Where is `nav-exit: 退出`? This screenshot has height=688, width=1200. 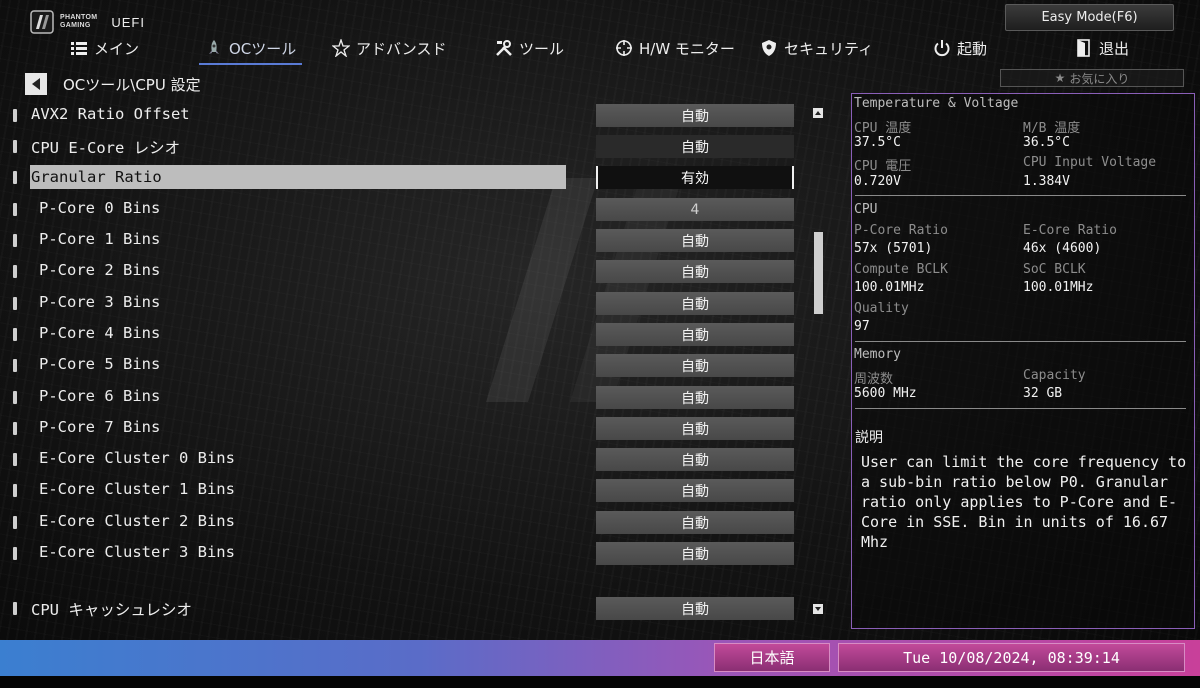
nav-exit: 退出 is located at coordinates (1102, 48).